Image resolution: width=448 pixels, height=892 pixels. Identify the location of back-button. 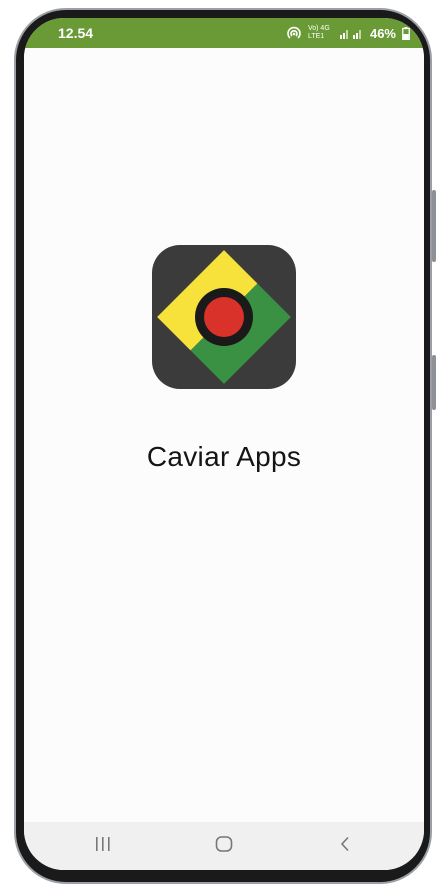
(345, 844).